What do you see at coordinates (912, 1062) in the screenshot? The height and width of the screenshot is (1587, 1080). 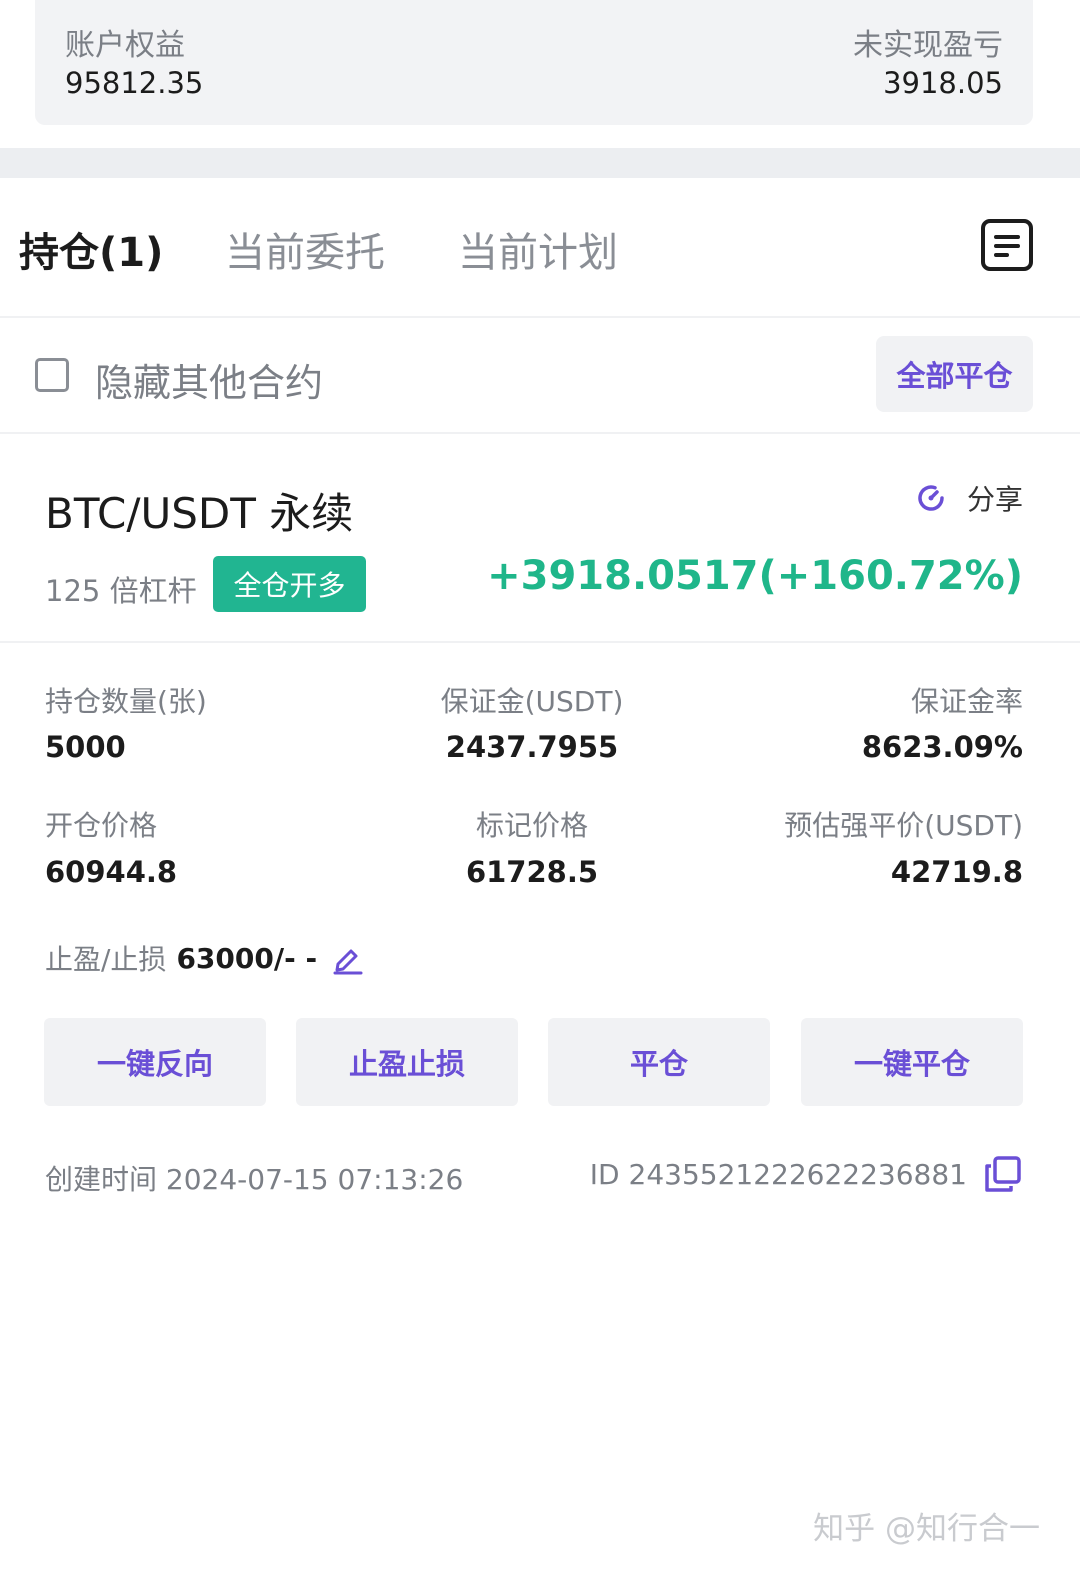 I see `quick-close-button: 一键平仓` at bounding box center [912, 1062].